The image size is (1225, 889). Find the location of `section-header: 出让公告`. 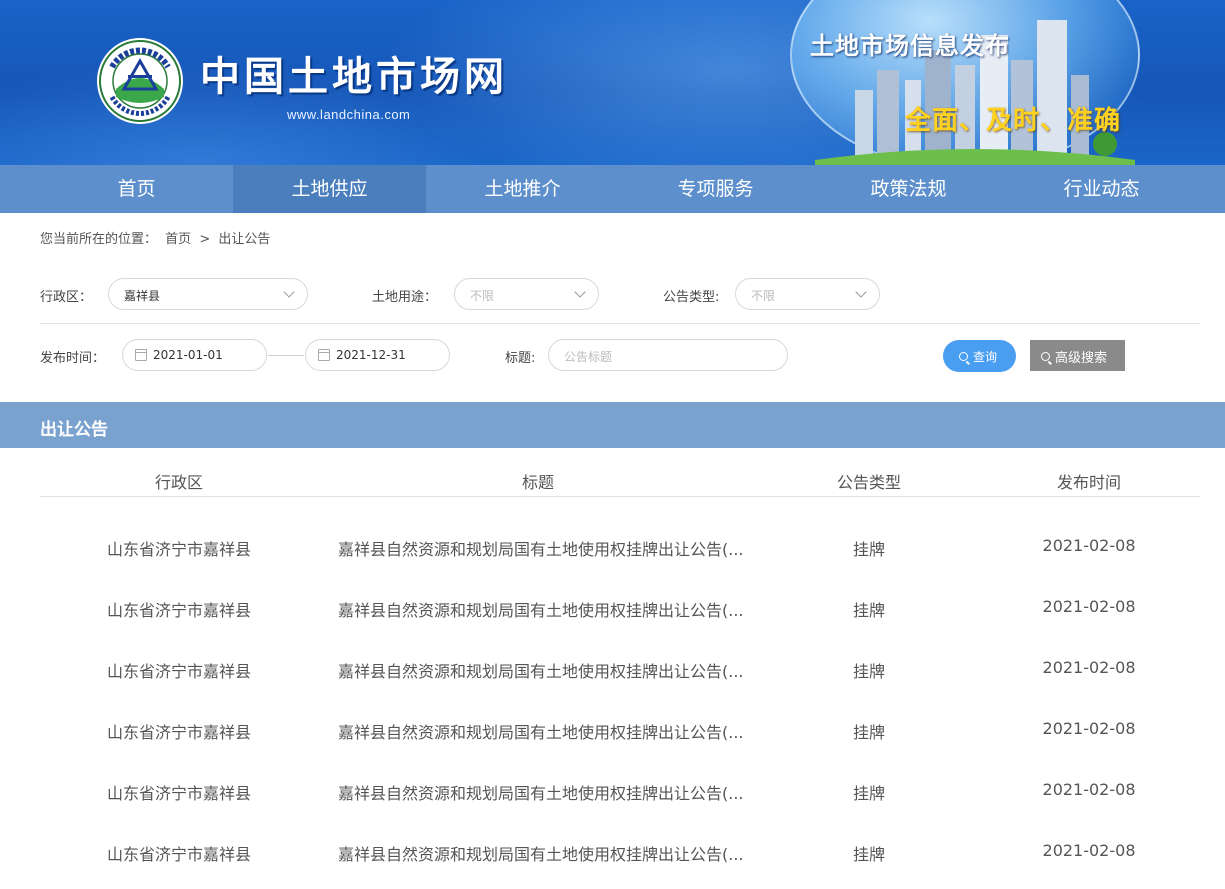

section-header: 出让公告 is located at coordinates (612, 425).